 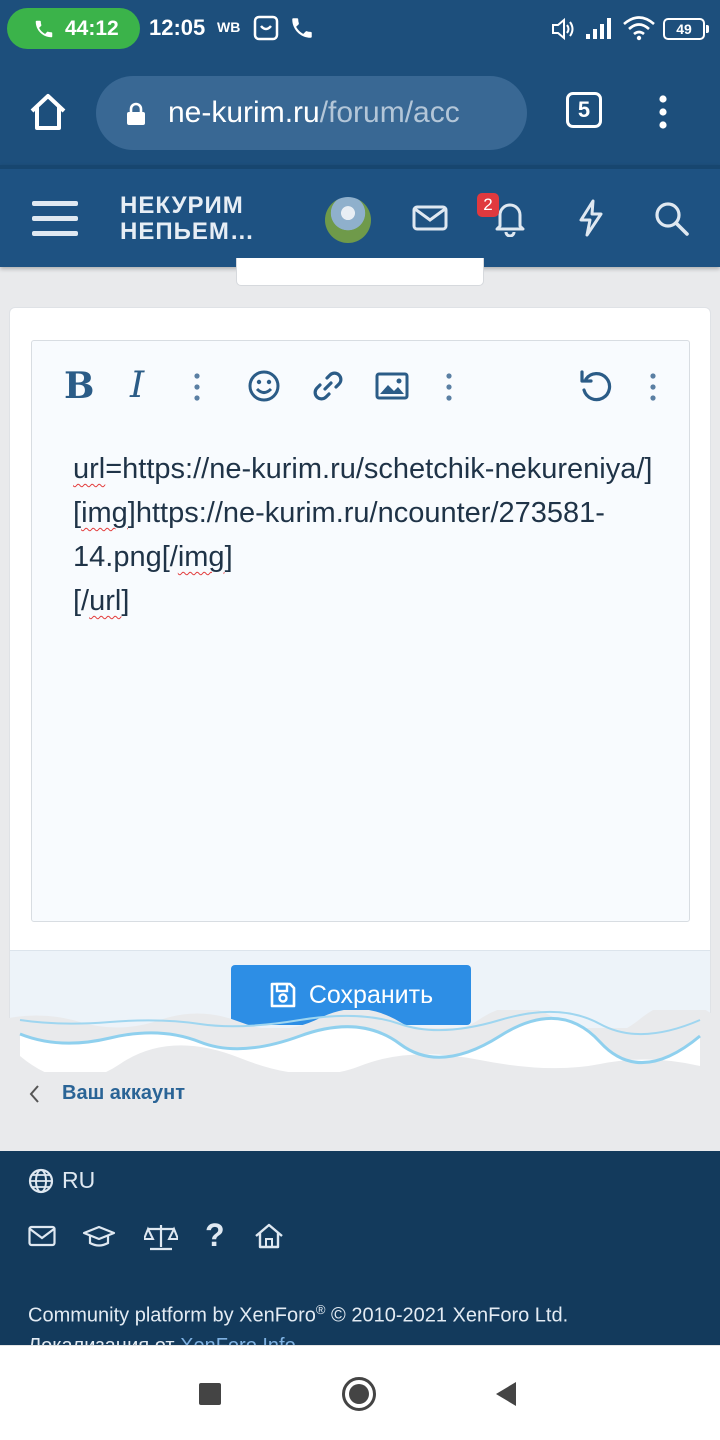 What do you see at coordinates (506, 1394) in the screenshot?
I see `back-icon` at bounding box center [506, 1394].